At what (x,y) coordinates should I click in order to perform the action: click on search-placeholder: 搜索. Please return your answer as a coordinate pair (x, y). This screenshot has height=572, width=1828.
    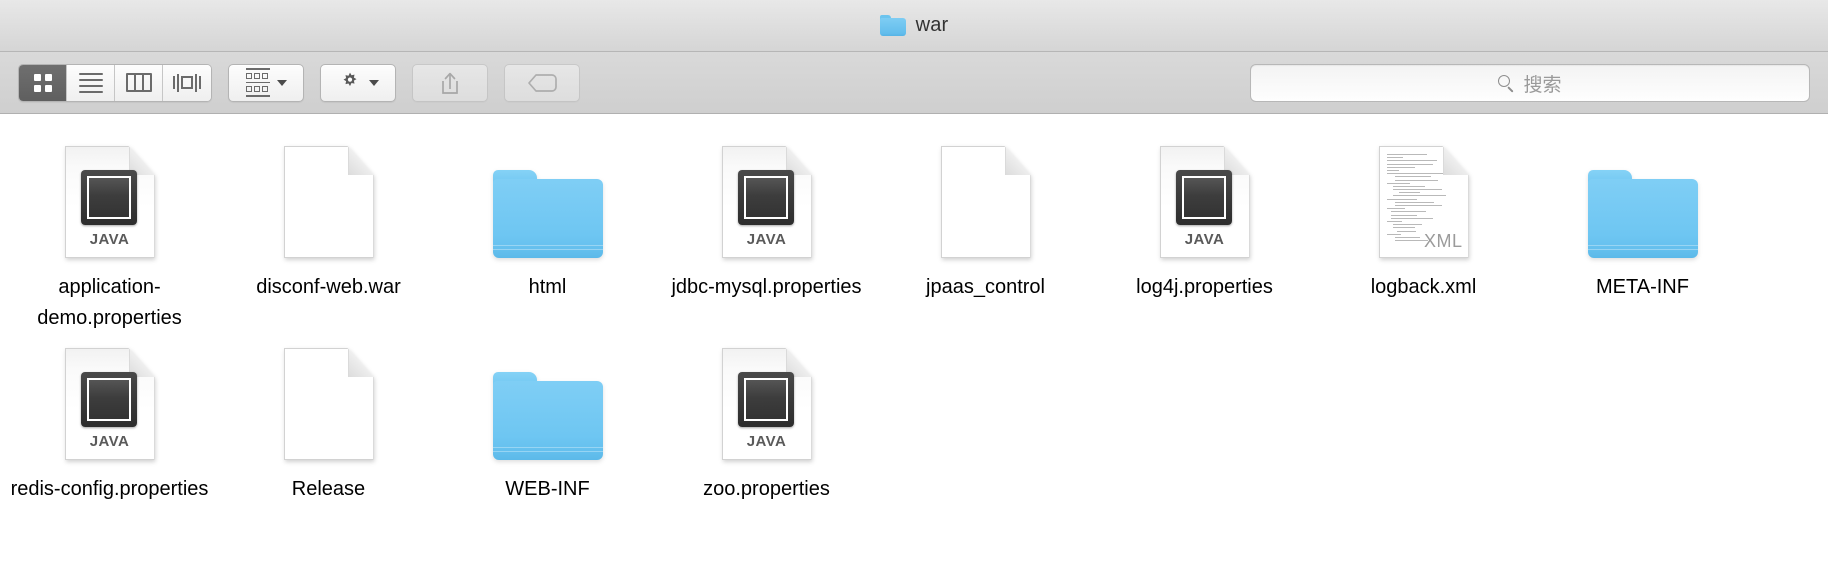
    Looking at the image, I should click on (1542, 85).